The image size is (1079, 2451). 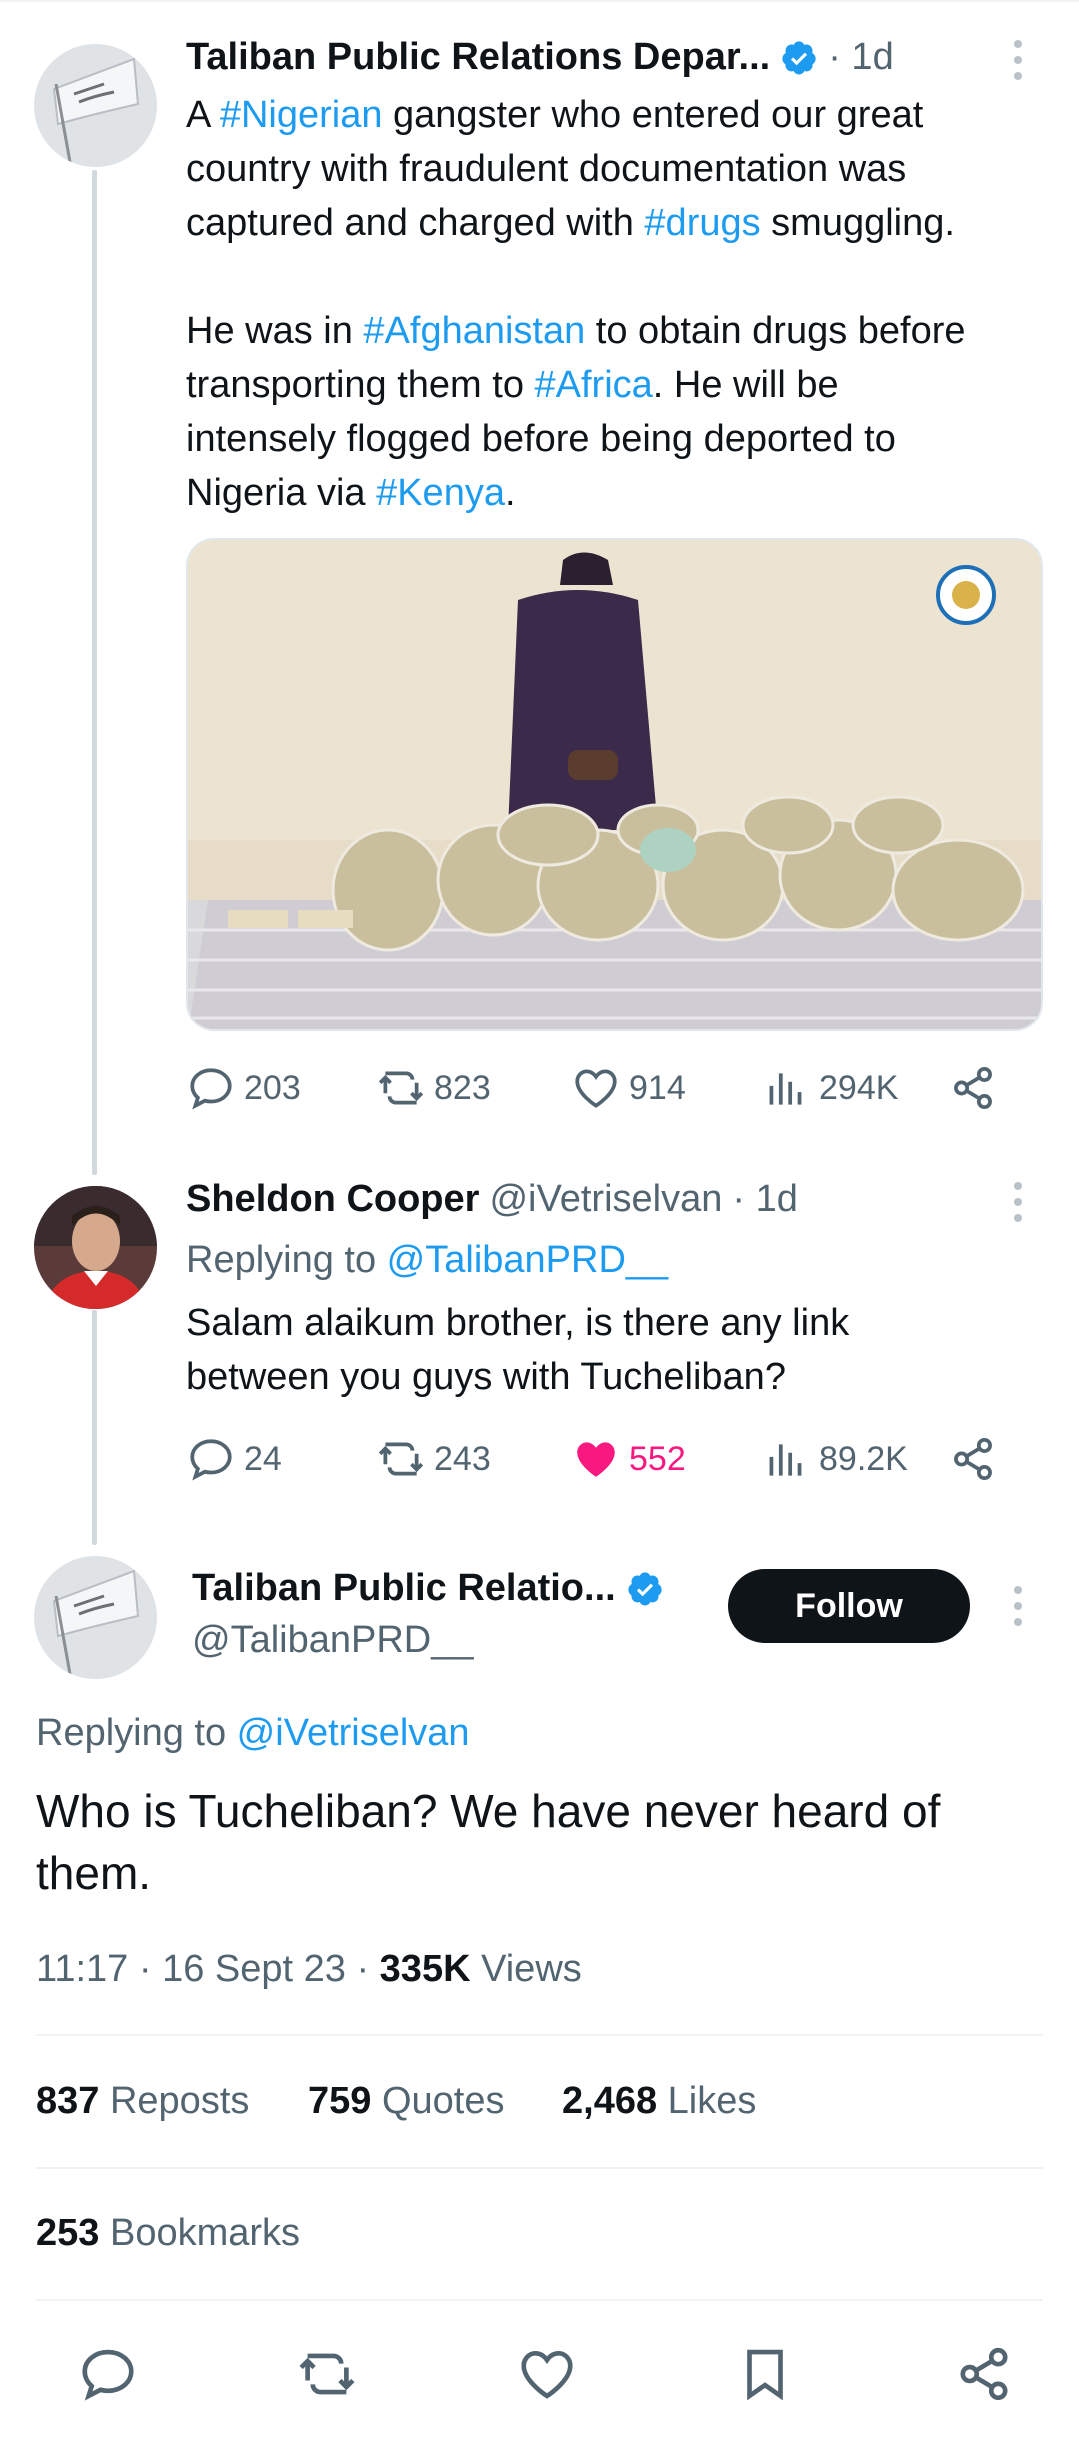 I want to click on replying-to: Replying to @iVetriselvan, so click(x=253, y=1733).